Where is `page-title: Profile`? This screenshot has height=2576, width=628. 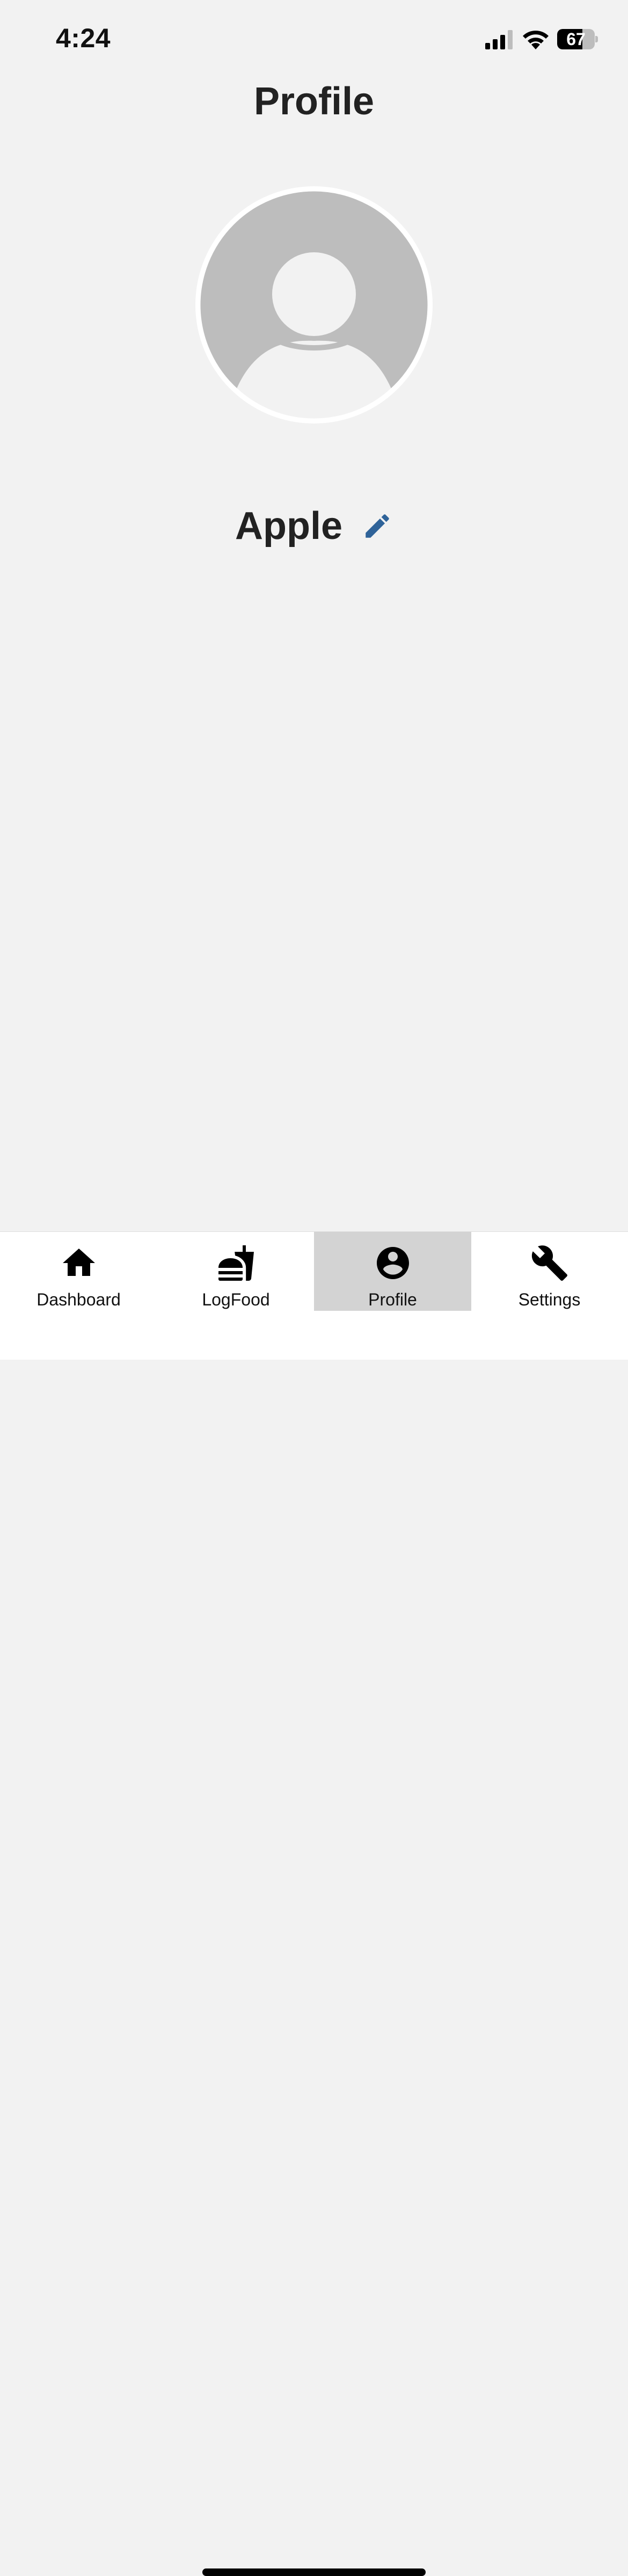
page-title: Profile is located at coordinates (314, 101).